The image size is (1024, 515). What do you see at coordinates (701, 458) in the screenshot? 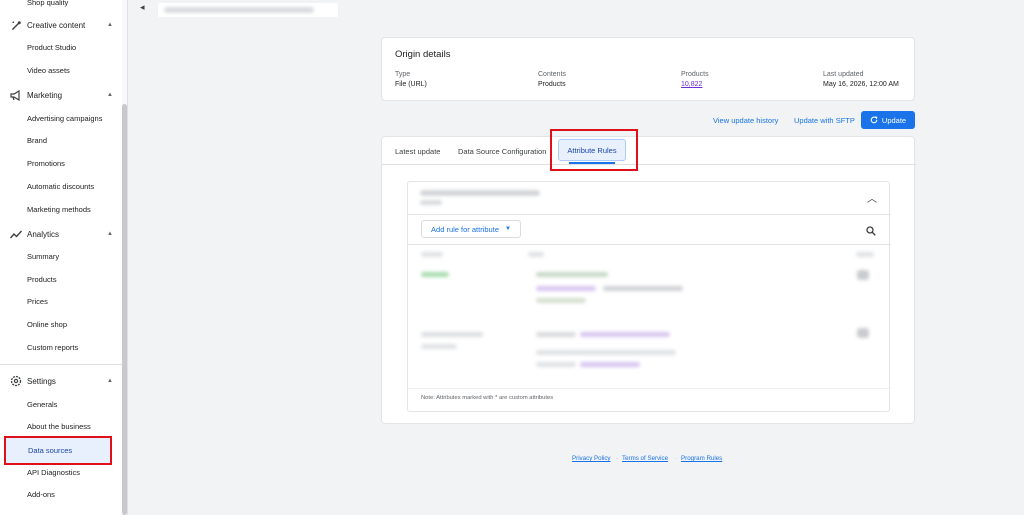
I see `program-rules-link: Program Rules` at bounding box center [701, 458].